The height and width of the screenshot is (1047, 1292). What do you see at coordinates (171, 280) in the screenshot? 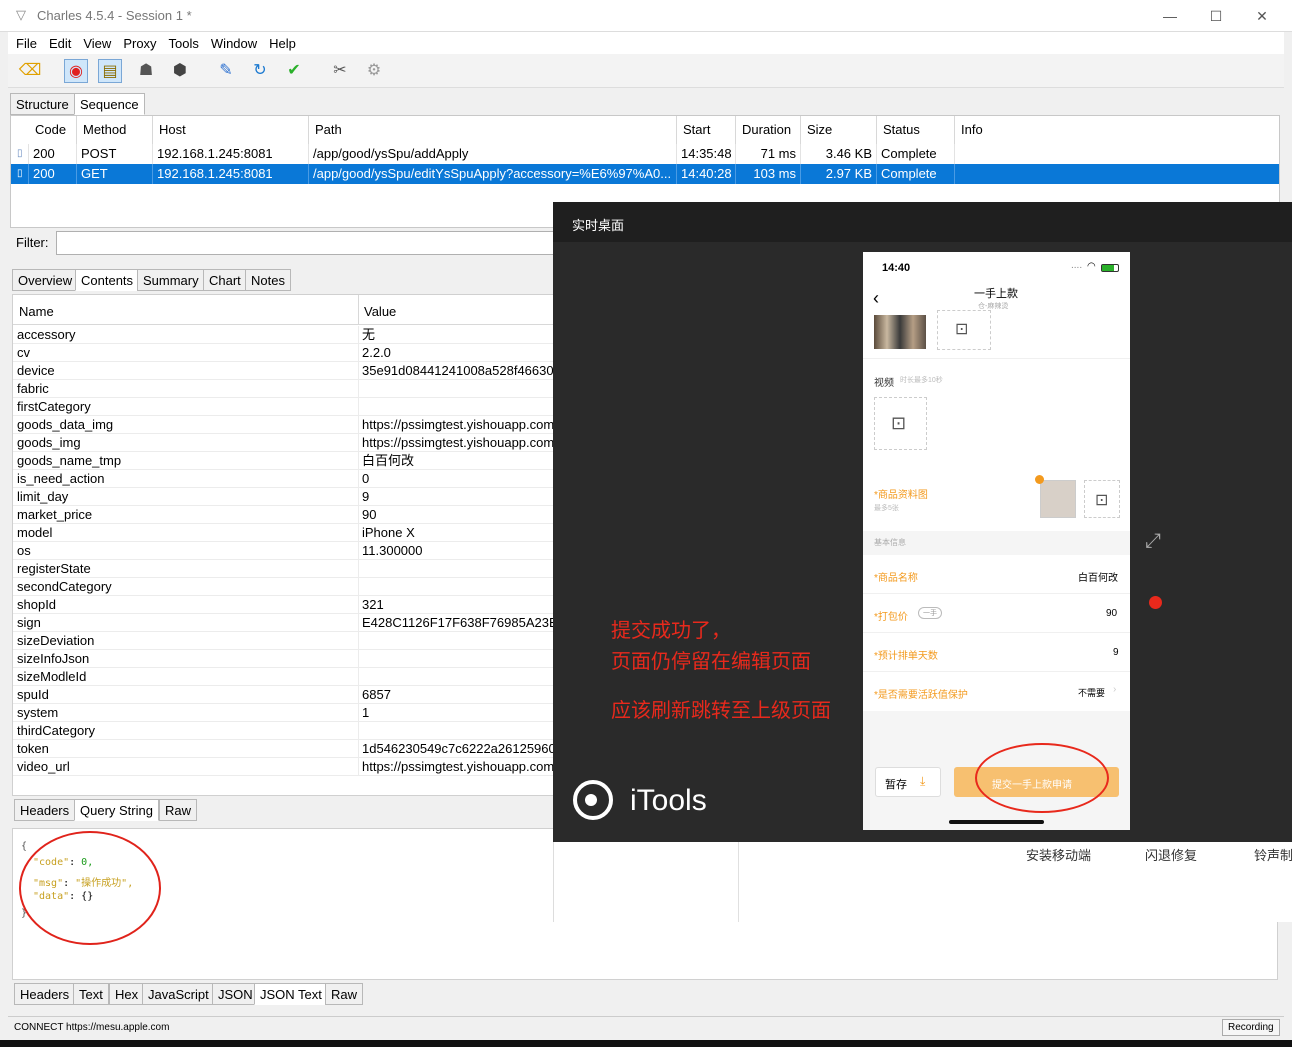
I see `tab-summary: Summary` at bounding box center [171, 280].